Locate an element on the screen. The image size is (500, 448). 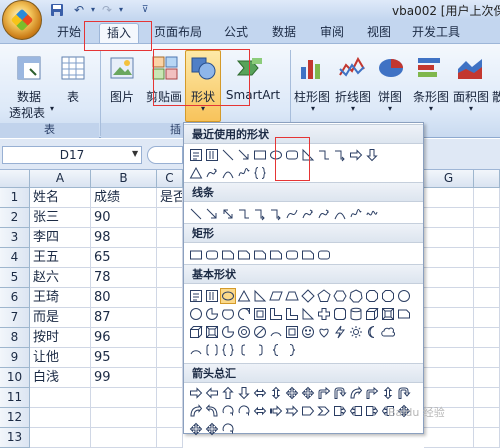
row-header: 1 is located at coordinates (15, 198).